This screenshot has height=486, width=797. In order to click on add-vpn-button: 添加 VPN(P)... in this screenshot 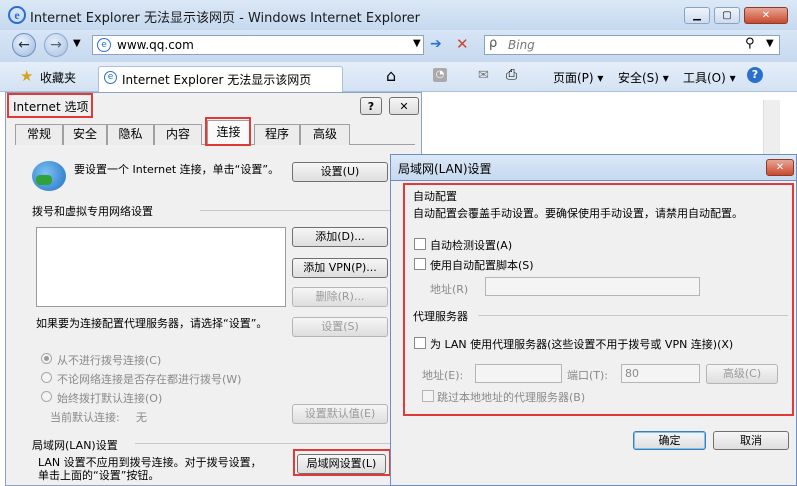, I will do `click(340, 268)`.